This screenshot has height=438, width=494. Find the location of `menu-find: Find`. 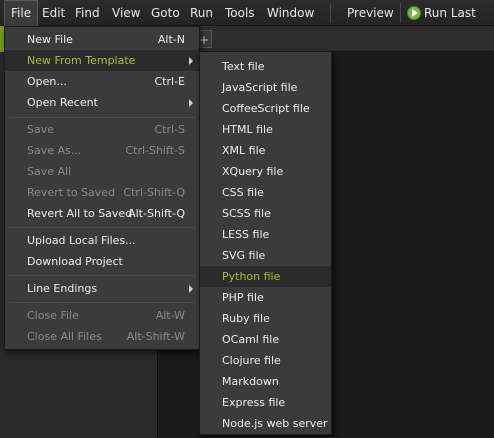

menu-find: Find is located at coordinates (87, 13).